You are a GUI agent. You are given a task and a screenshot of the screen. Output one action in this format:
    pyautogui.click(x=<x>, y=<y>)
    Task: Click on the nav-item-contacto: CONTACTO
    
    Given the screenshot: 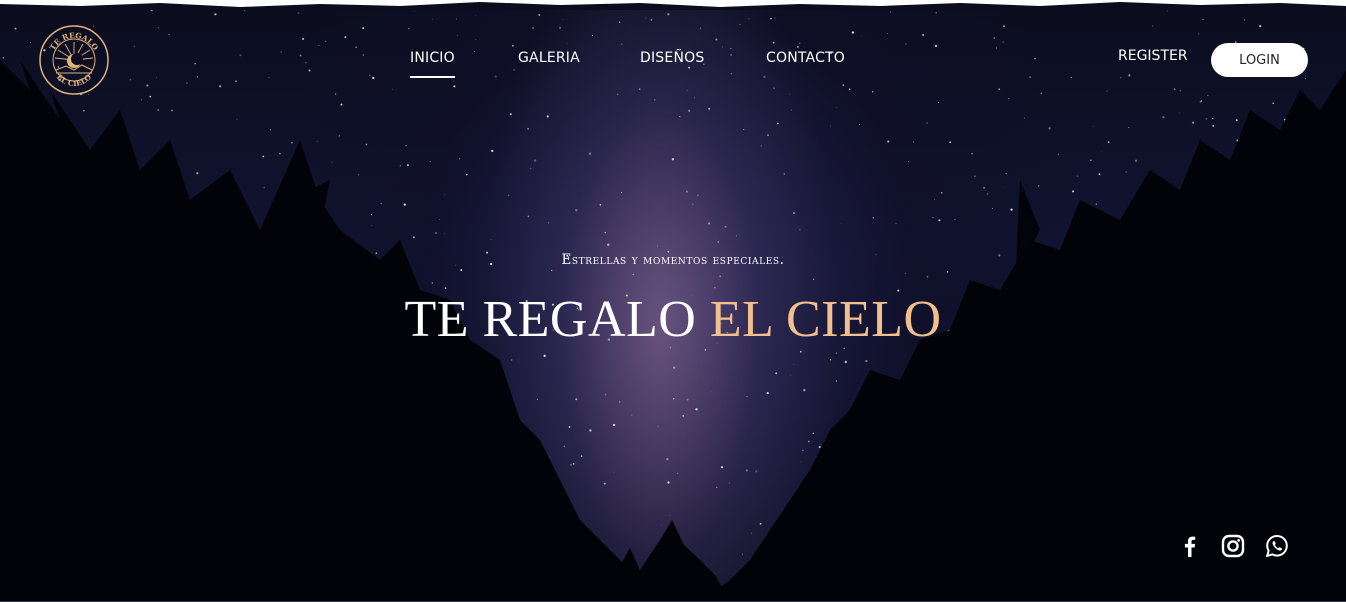 What is the action you would take?
    pyautogui.click(x=805, y=58)
    